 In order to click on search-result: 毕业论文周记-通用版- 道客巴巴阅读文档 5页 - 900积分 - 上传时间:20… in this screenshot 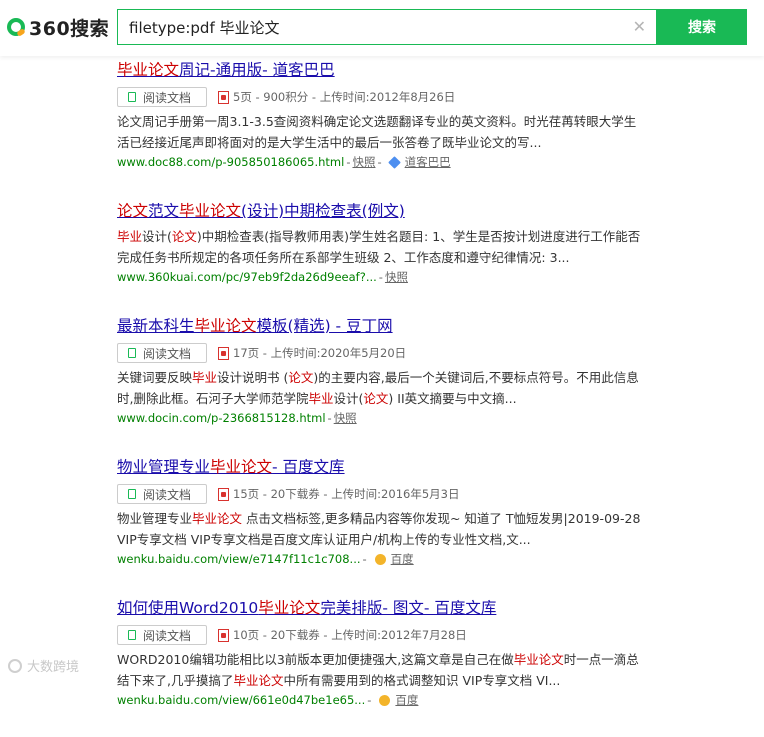, I will do `click(397, 114)`.